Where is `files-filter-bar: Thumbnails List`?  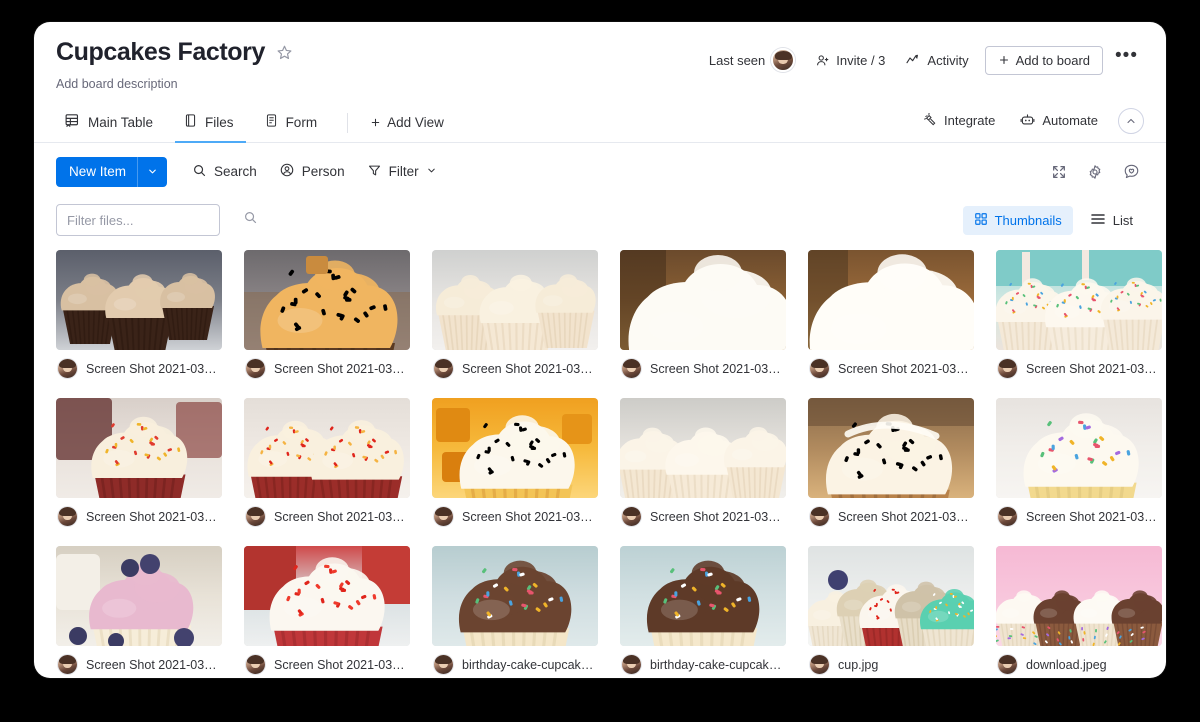
files-filter-bar: Thumbnails List is located at coordinates (600, 217).